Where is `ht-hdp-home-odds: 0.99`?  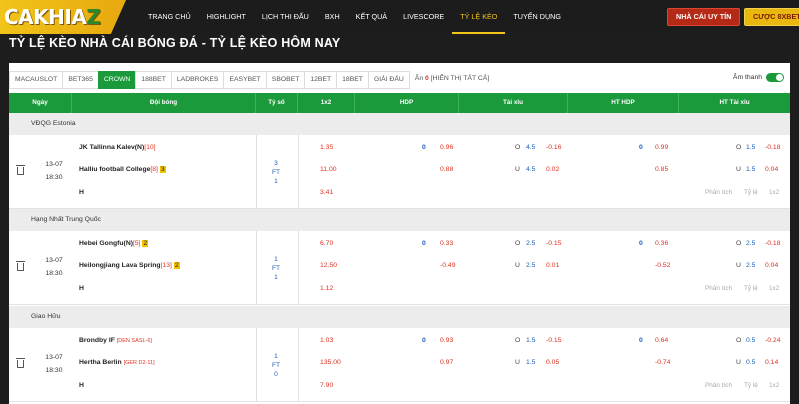 ht-hdp-home-odds: 0.99 is located at coordinates (661, 147).